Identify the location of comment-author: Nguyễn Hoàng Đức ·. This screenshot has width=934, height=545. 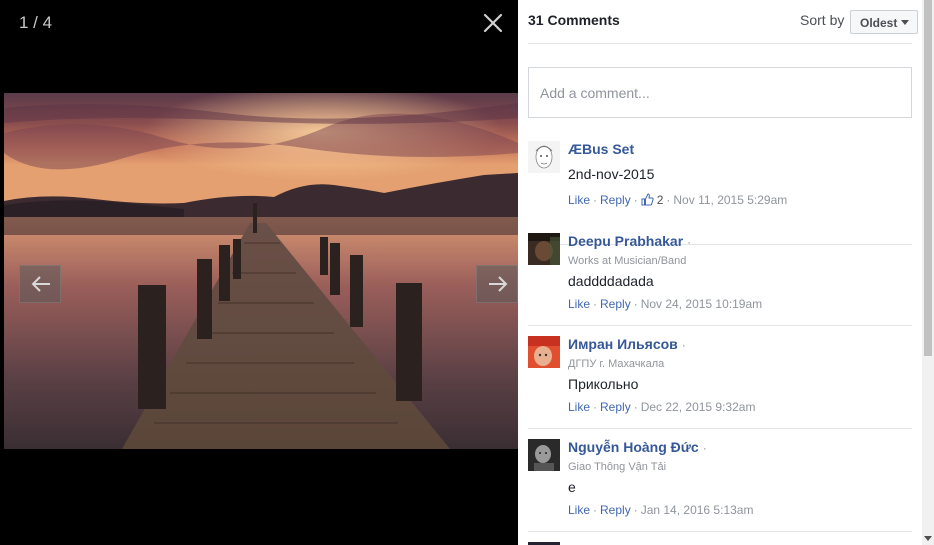
(637, 447).